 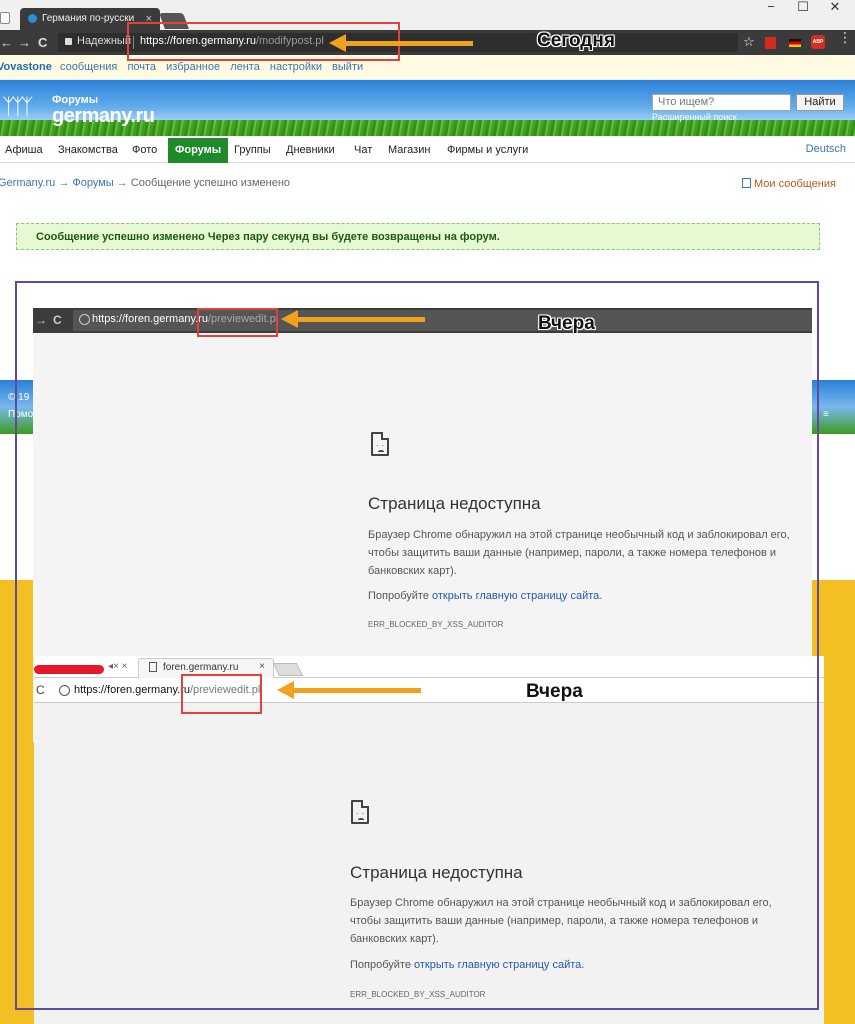 What do you see at coordinates (92, 183) in the screenshot?
I see `breadcrumb-forums: Форумы` at bounding box center [92, 183].